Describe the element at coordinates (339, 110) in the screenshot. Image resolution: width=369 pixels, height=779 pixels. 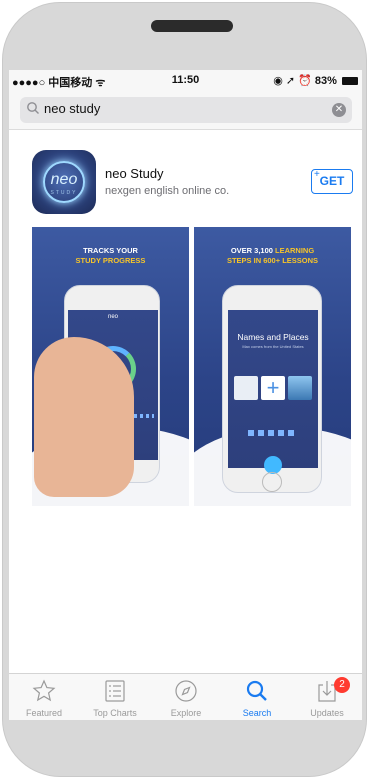
I see `clear-search-icon: ✕` at that location.